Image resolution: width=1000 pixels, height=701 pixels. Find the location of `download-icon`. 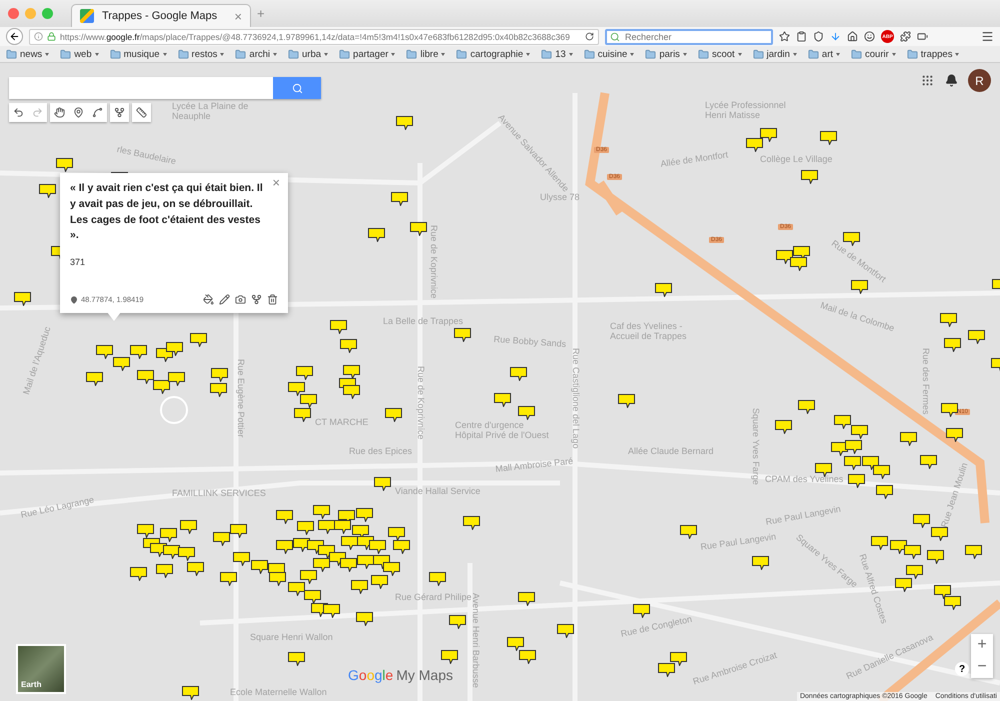

download-icon is located at coordinates (835, 36).